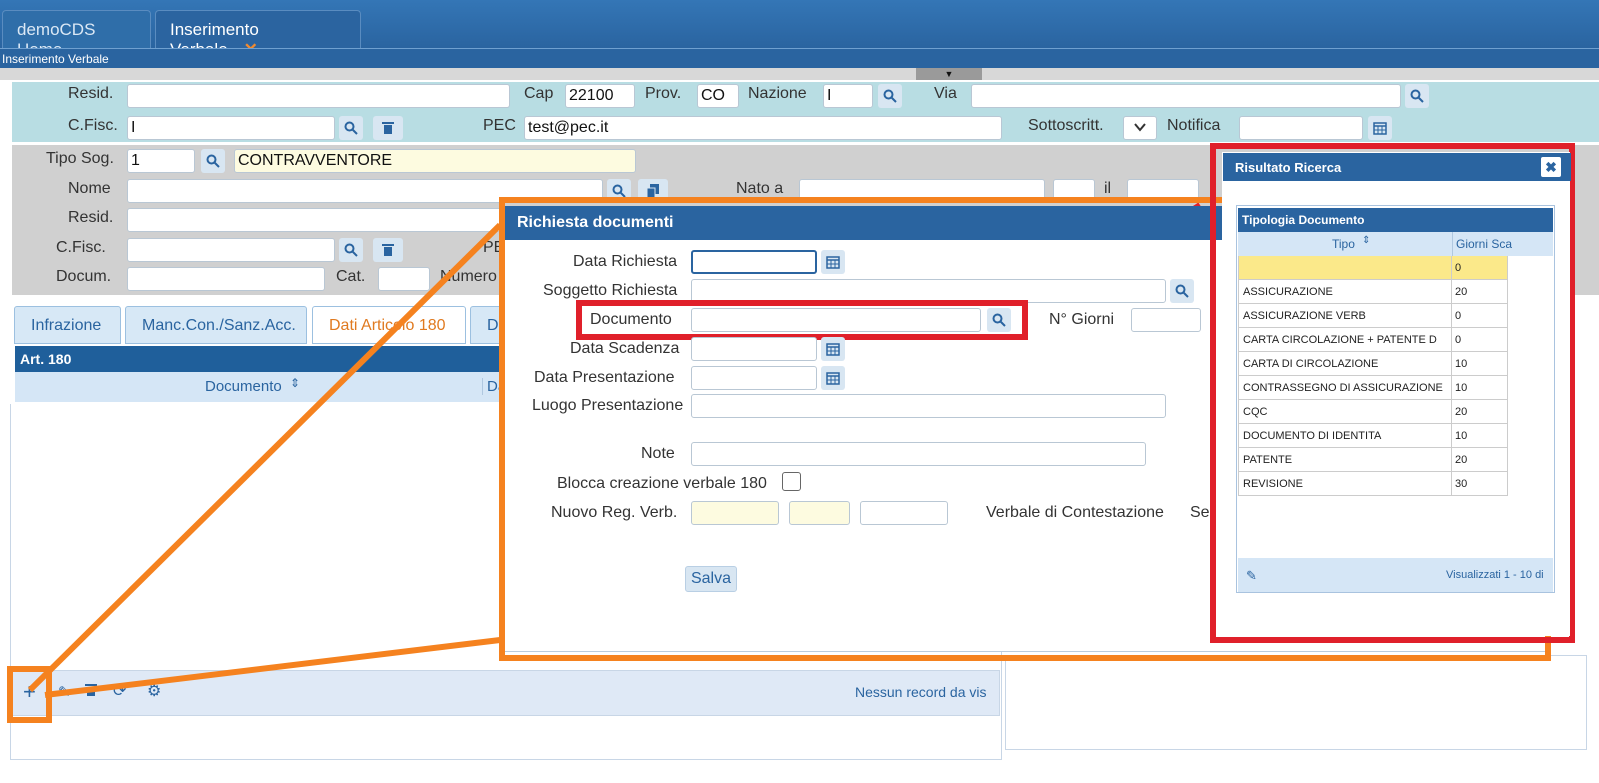 Image resolution: width=1599 pixels, height=783 pixels. What do you see at coordinates (29, 694) in the screenshot?
I see `add-button-highlight` at bounding box center [29, 694].